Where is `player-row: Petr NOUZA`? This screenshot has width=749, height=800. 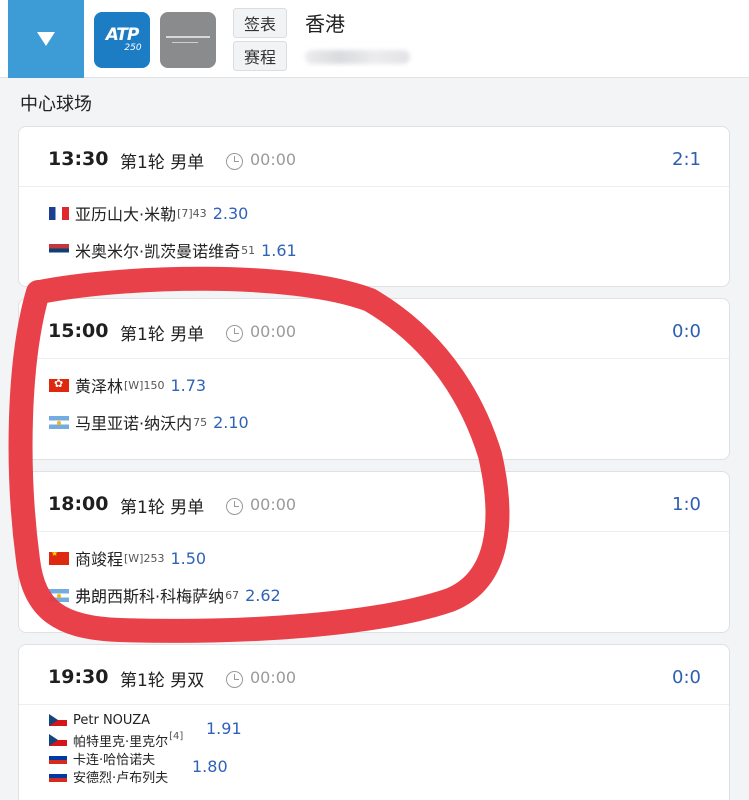
player-row: Petr NOUZA is located at coordinates (99, 720).